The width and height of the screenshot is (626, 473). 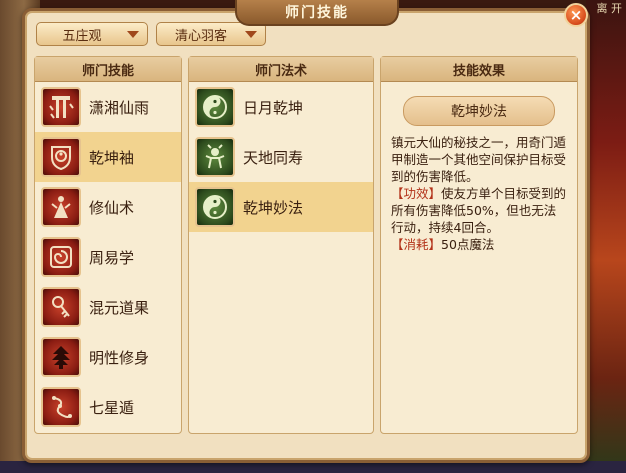 I want to click on school-skill-label: 周易学, so click(x=112, y=257).